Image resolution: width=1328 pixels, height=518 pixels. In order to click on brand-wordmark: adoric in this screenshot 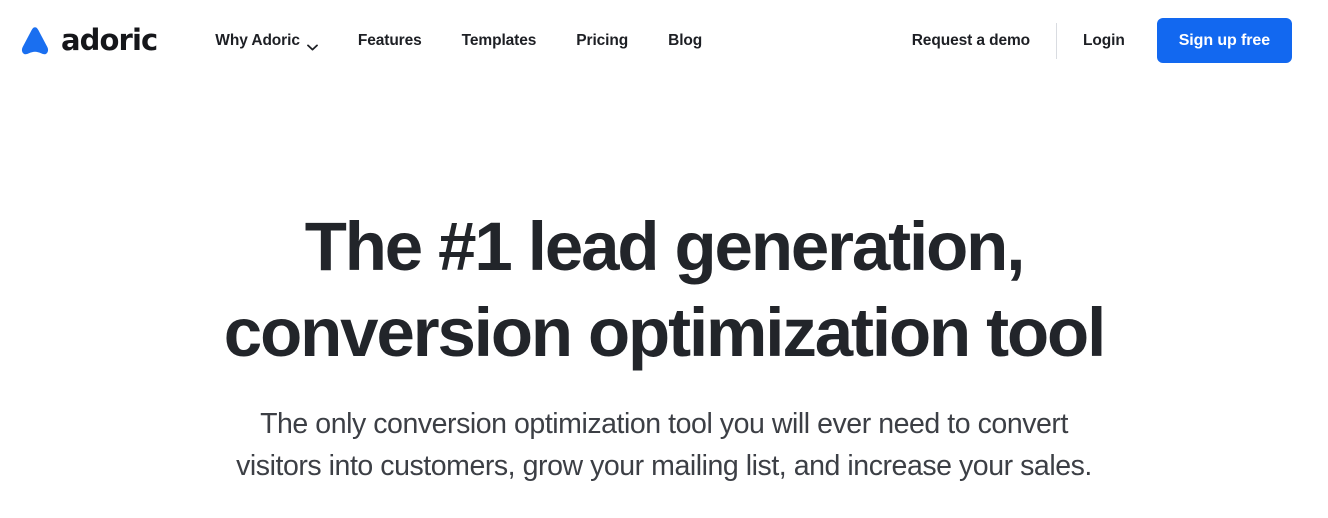, I will do `click(109, 40)`.